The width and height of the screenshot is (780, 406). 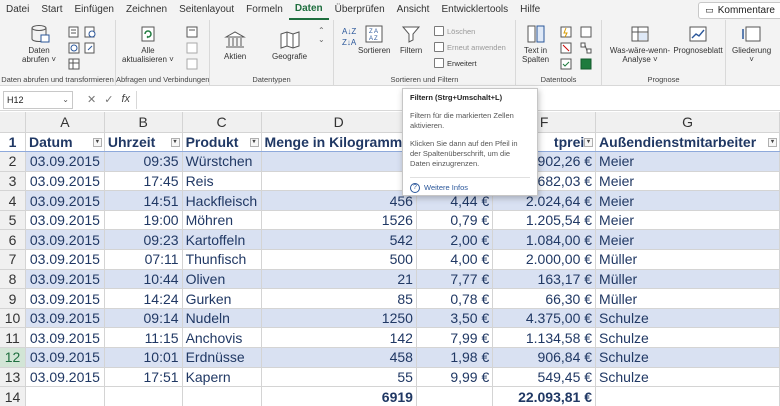 I want to click on table-header-cell: Produkt ▾, so click(x=222, y=142).